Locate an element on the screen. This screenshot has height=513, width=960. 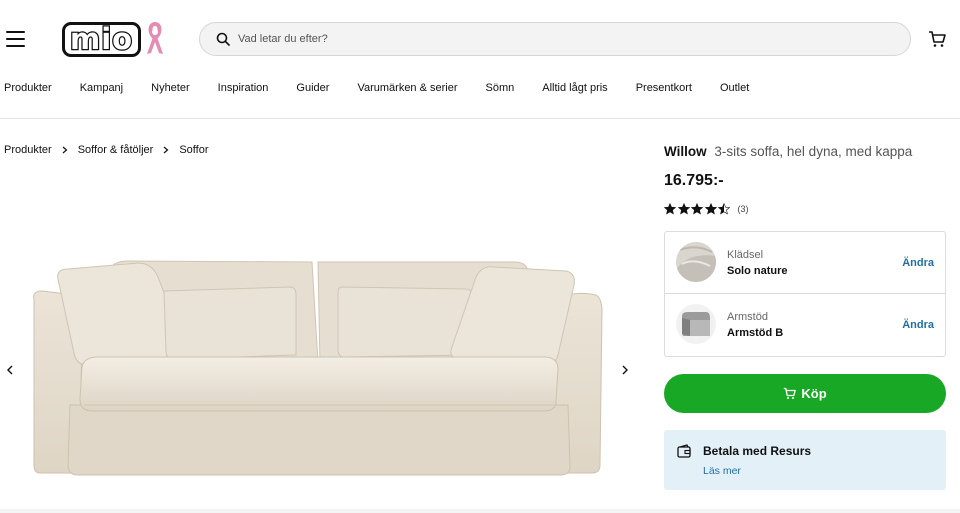
buy-button-label: Köp is located at coordinates (814, 393).